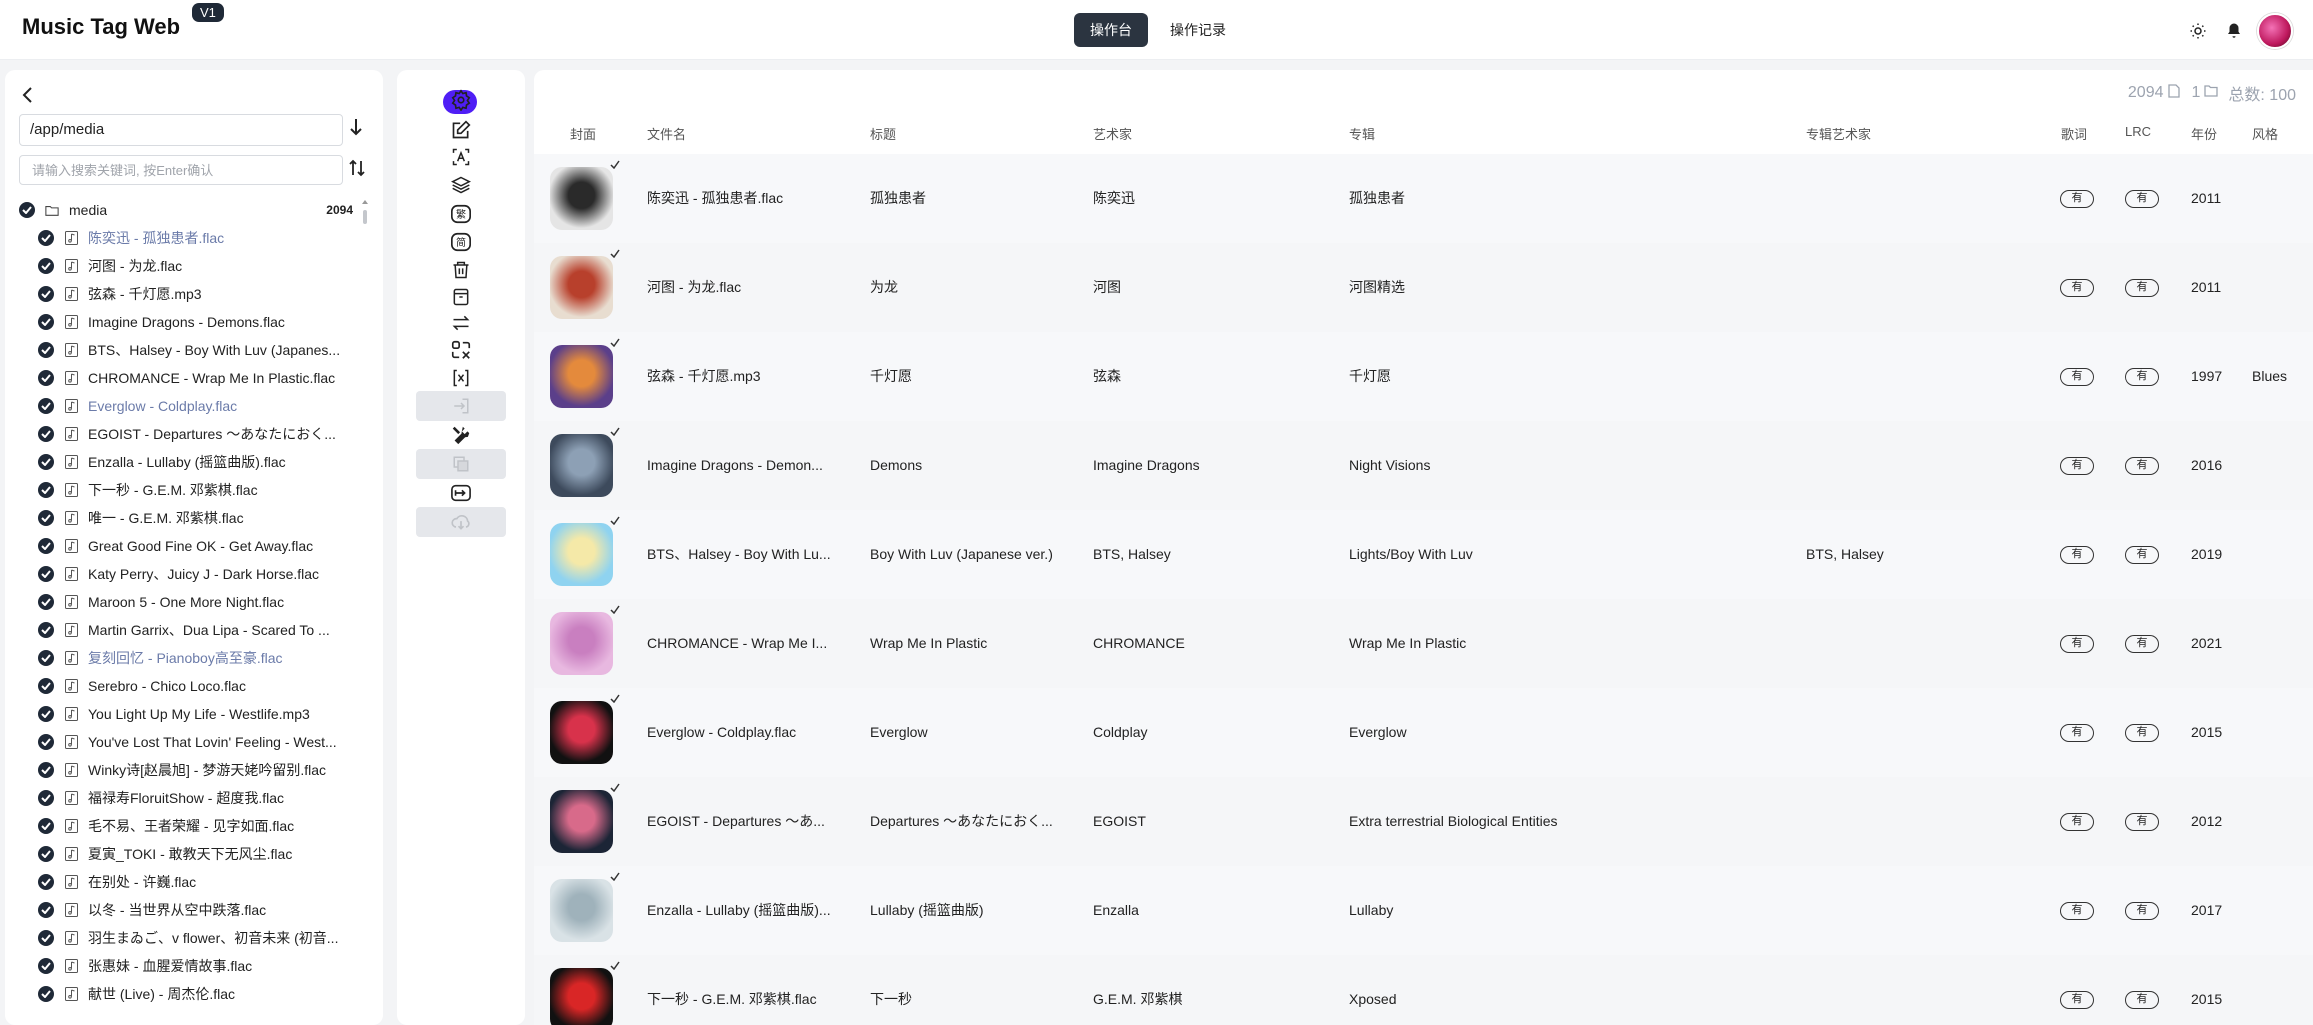 The height and width of the screenshot is (1025, 2313). I want to click on tree-file-item: 陈奕迅 - 孤独患者.flac, so click(189, 238).